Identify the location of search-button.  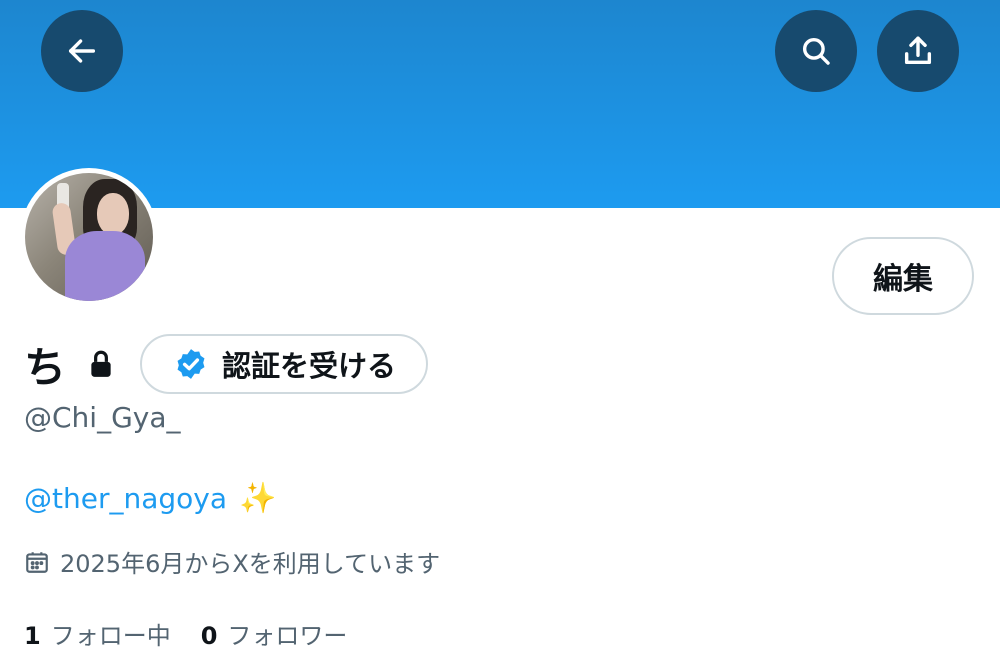
(816, 51).